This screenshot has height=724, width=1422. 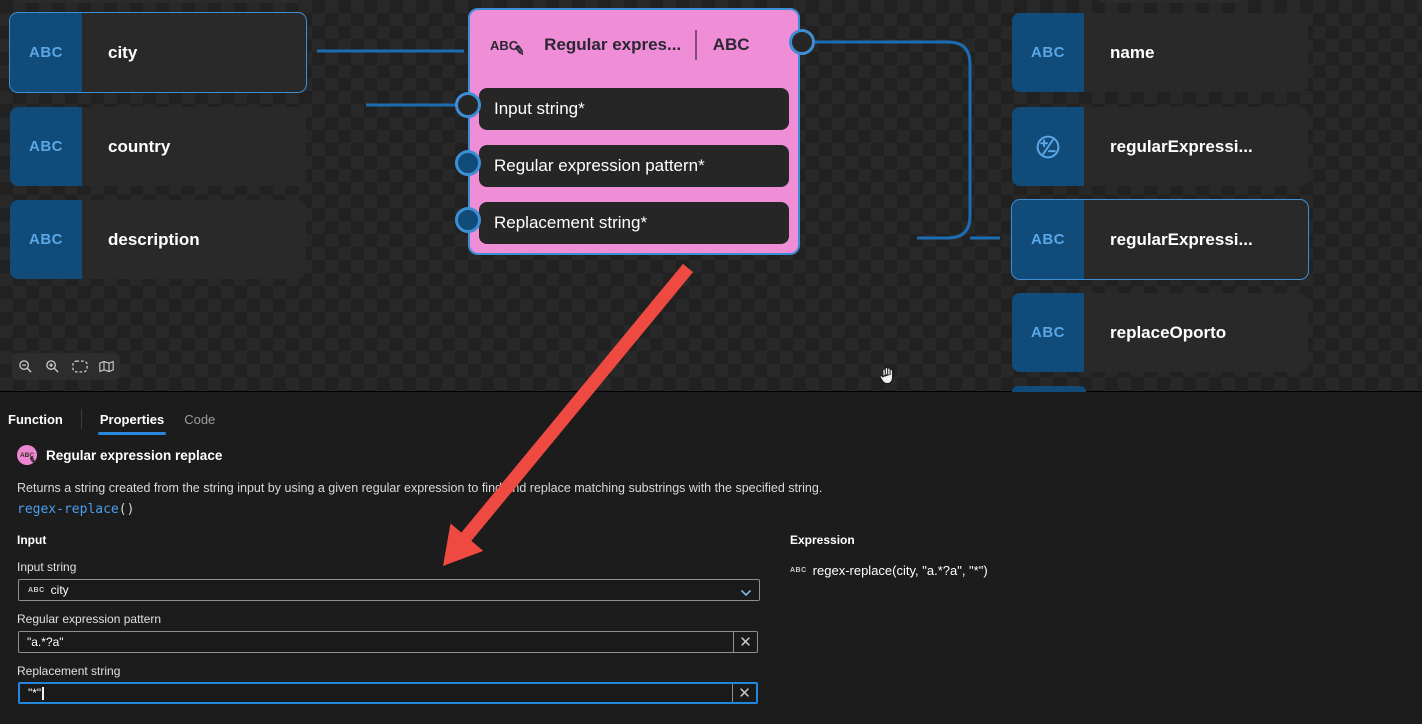 I want to click on input-string-dropdown: ABC city, so click(x=389, y=590).